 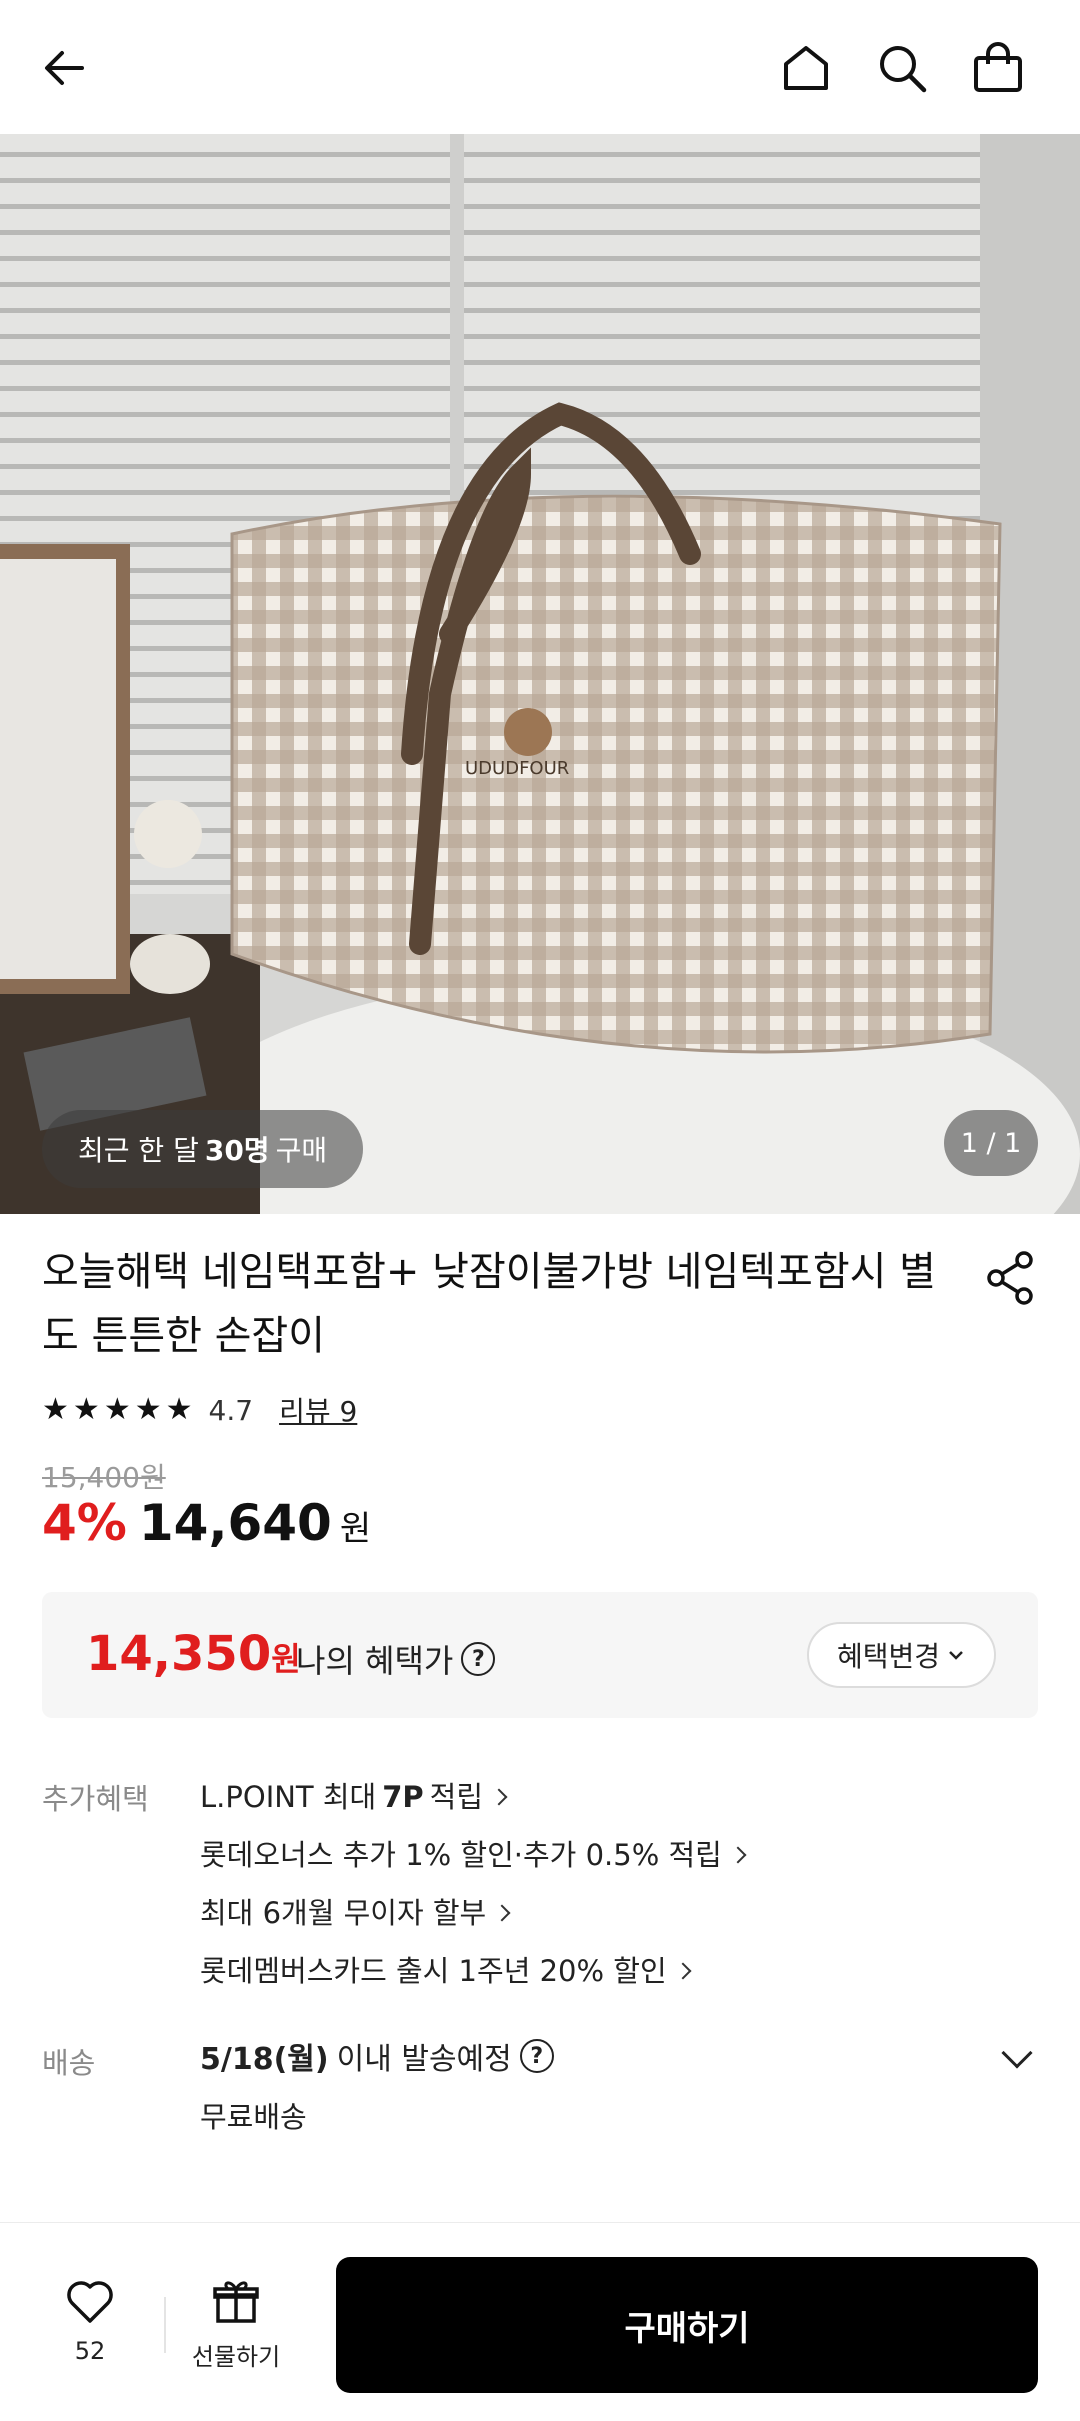 I want to click on product-title: 오늘해택 네임택포함+ 낮잠이불가방 네임텍포함시 별도 튼튼한 손잡이, so click(x=489, y=1304).